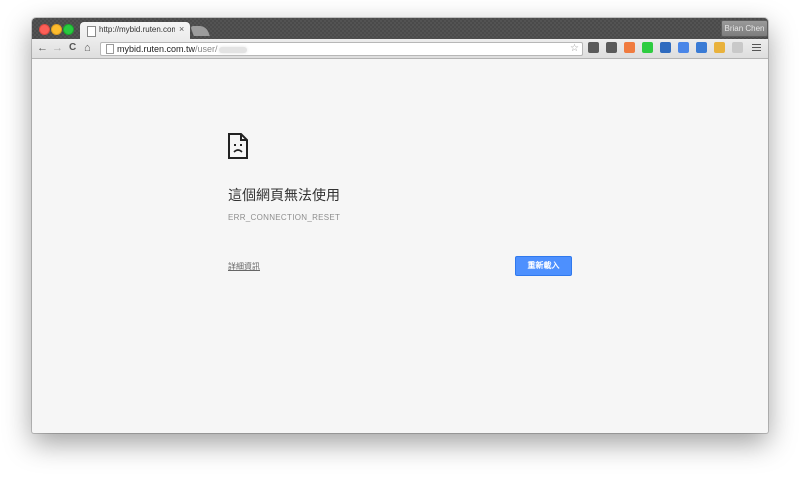 This screenshot has width=800, height=479. I want to click on reload-button: 重新載入, so click(543, 266).